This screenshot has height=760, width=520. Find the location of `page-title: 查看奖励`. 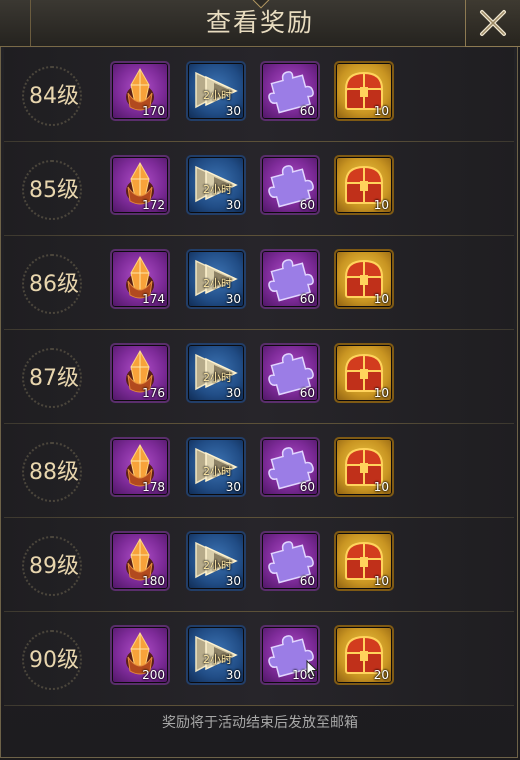

page-title: 查看奖励 is located at coordinates (259, 22).